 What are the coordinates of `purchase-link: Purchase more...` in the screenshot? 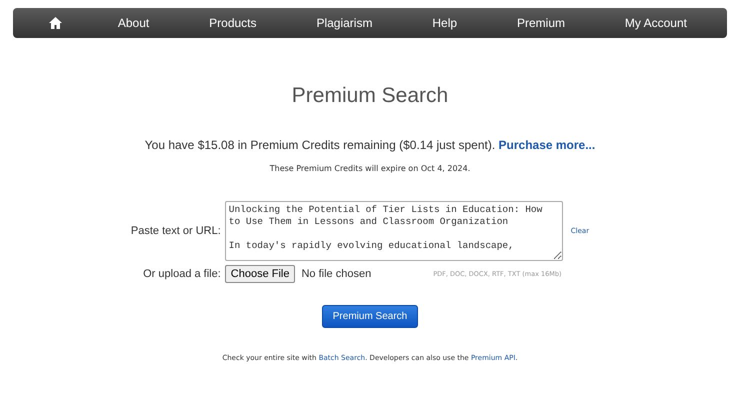 It's located at (547, 145).